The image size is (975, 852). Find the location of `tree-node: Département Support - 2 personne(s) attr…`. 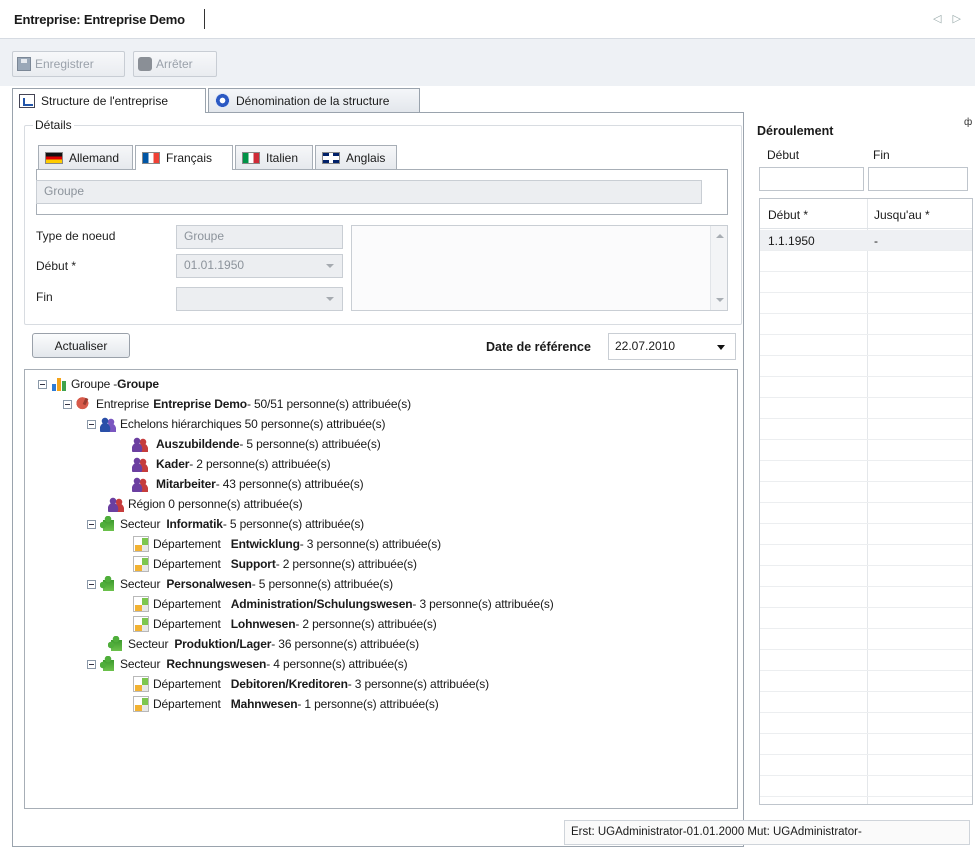

tree-node: Département Support - 2 personne(s) attr… is located at coordinates (275, 564).